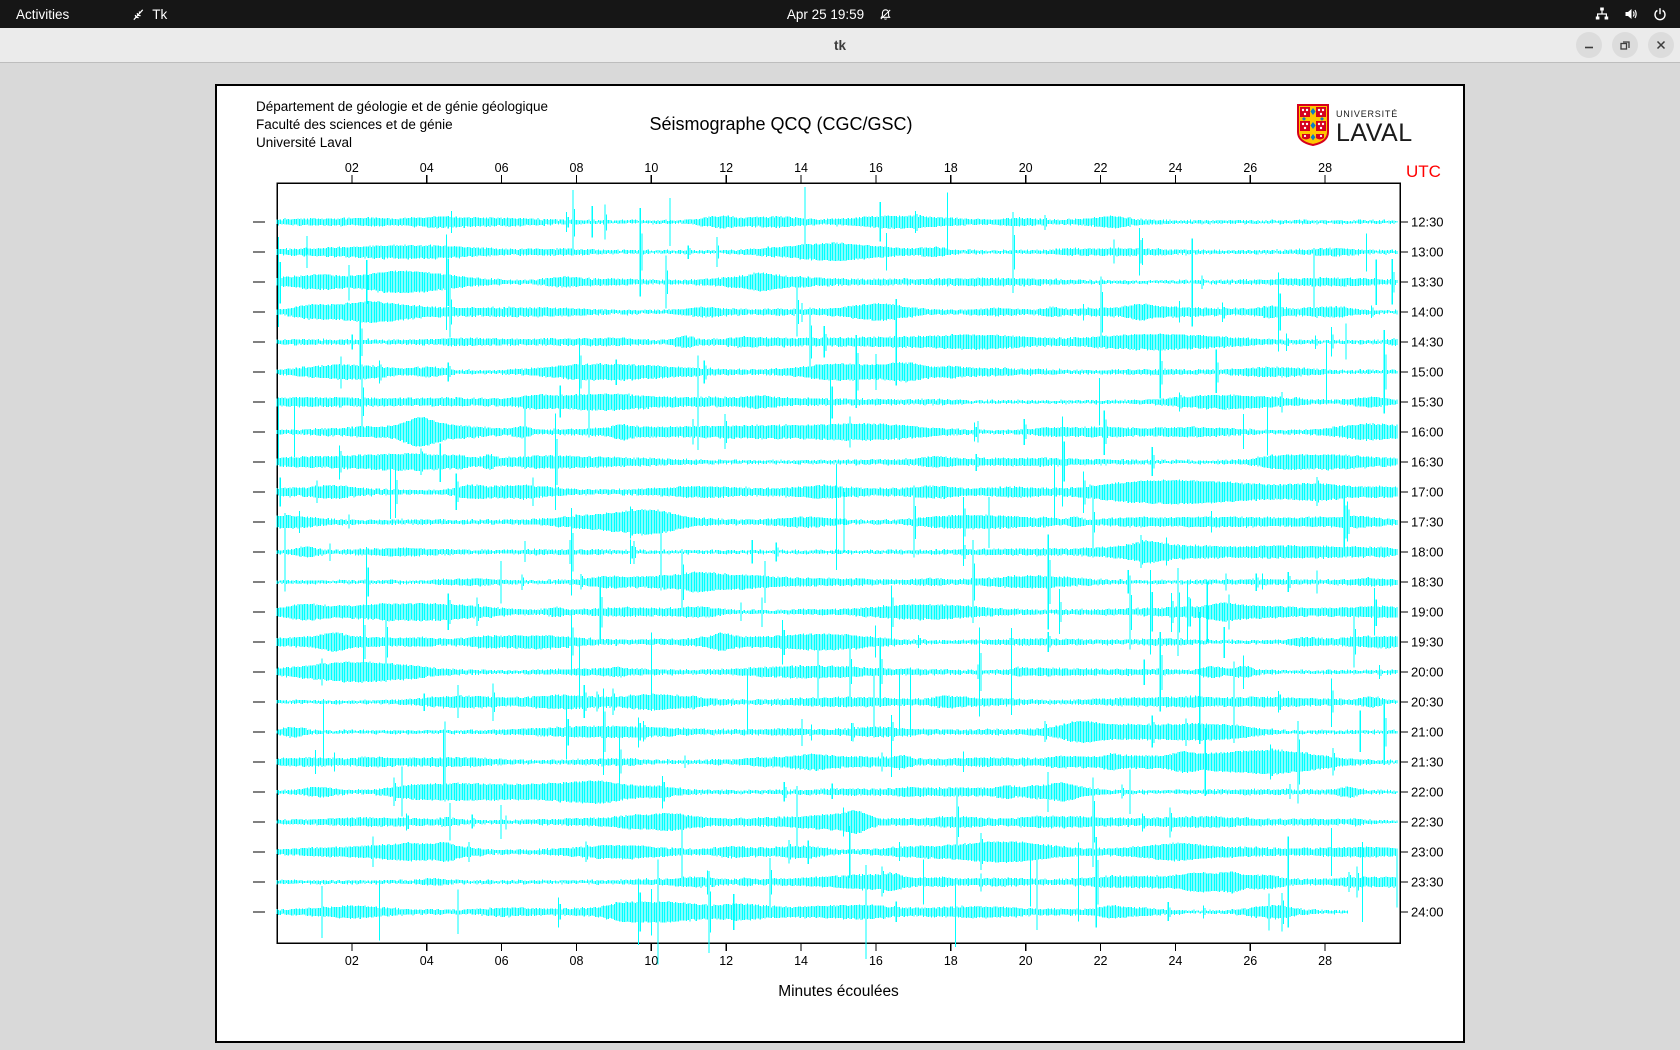 This screenshot has width=1680, height=1050. Describe the element at coordinates (885, 14) in the screenshot. I see `notifications-disabled-icon` at that location.